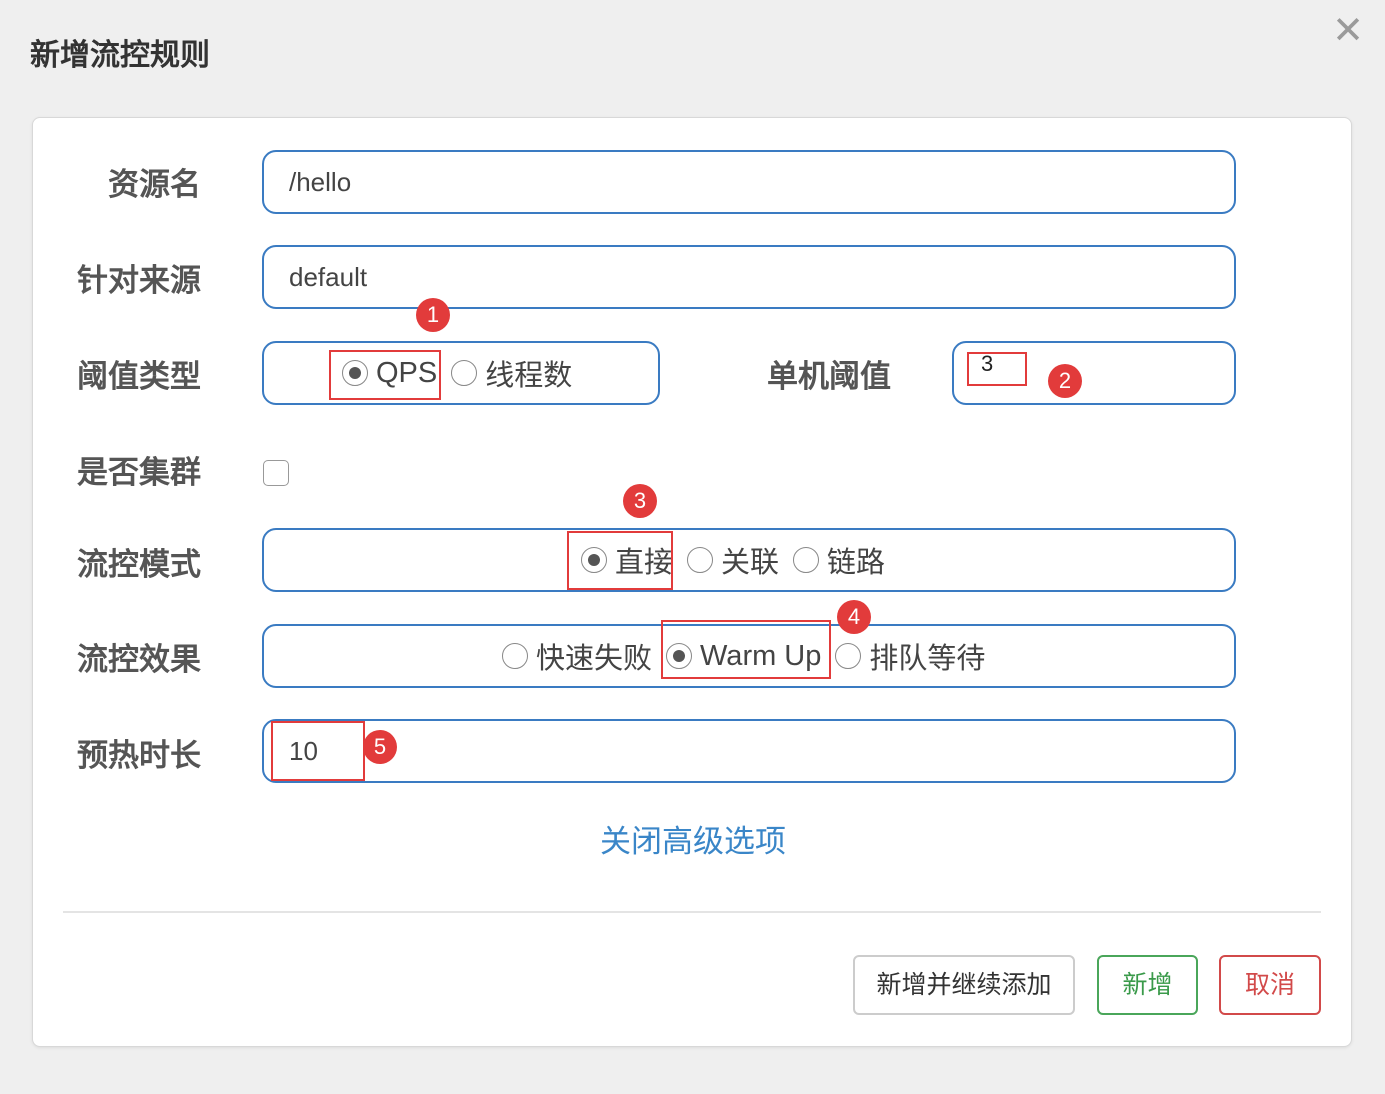  What do you see at coordinates (139, 281) in the screenshot?
I see `limit-app-label: 针对来源` at bounding box center [139, 281].